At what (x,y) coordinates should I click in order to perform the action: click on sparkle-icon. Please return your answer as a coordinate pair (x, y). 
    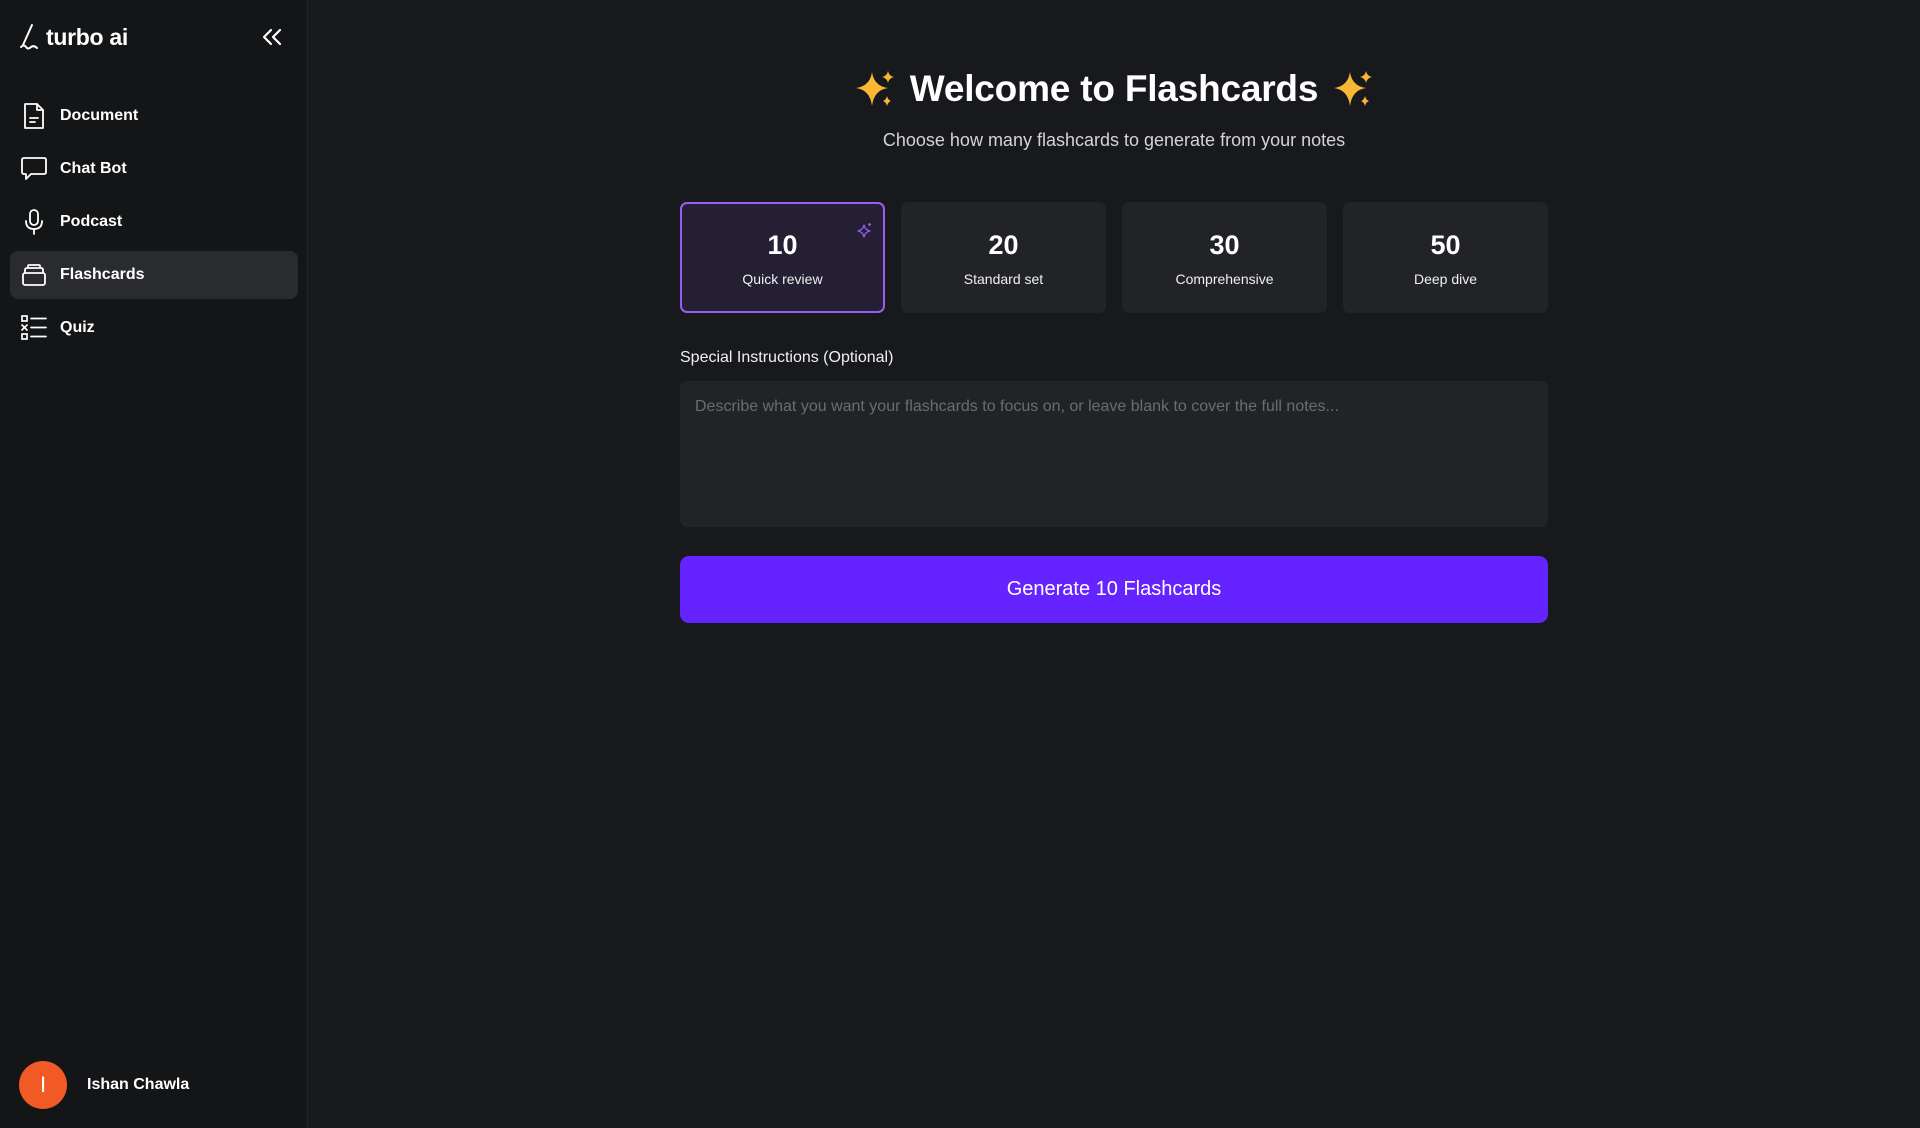
    Looking at the image, I should click on (864, 231).